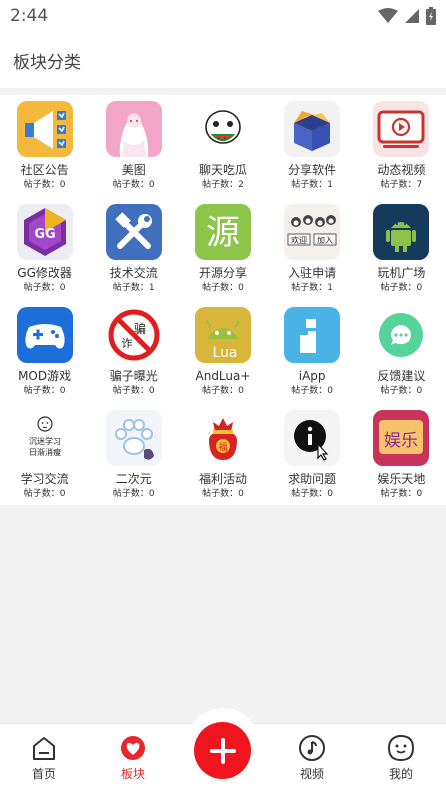  I want to click on plus-icon, so click(222, 750).